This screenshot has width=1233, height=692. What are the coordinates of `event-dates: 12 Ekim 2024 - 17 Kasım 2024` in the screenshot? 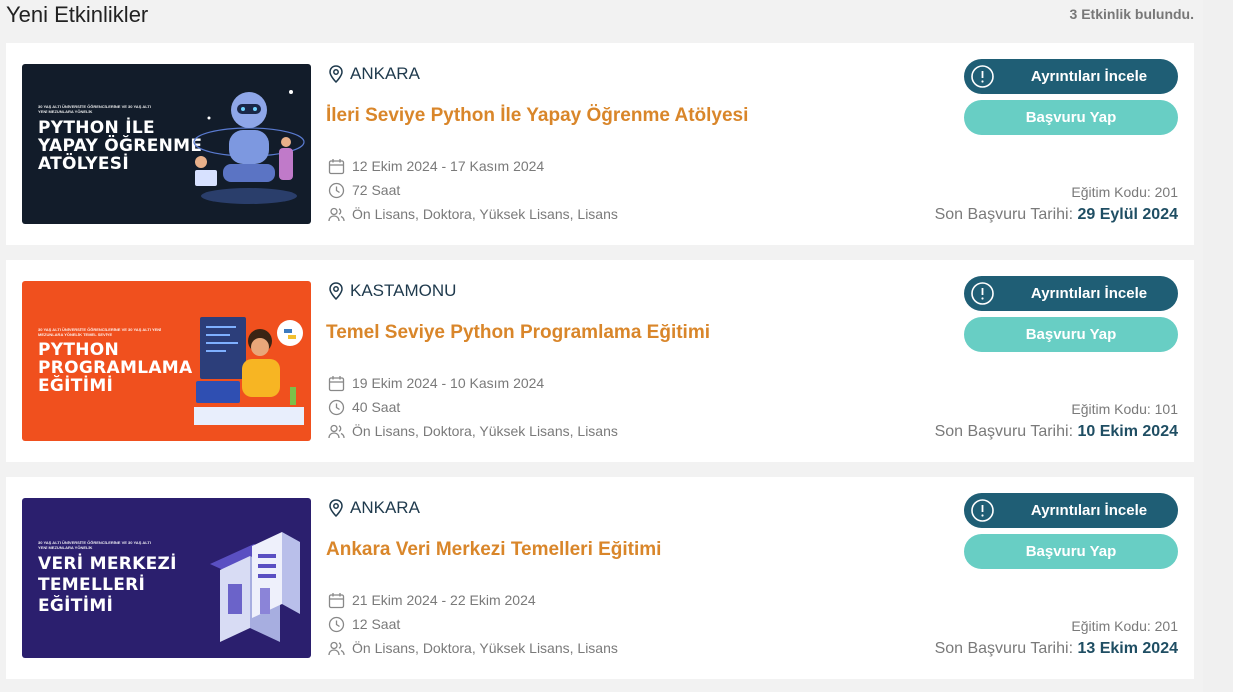 It's located at (436, 166).